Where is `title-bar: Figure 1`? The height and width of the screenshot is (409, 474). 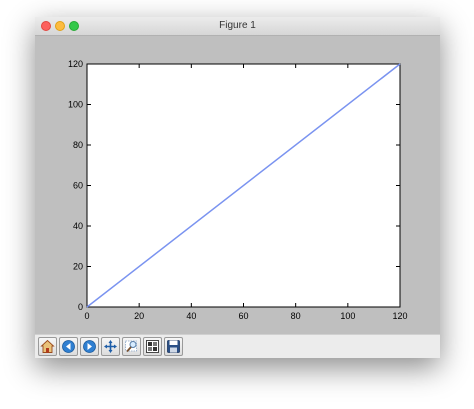 title-bar: Figure 1 is located at coordinates (237, 26).